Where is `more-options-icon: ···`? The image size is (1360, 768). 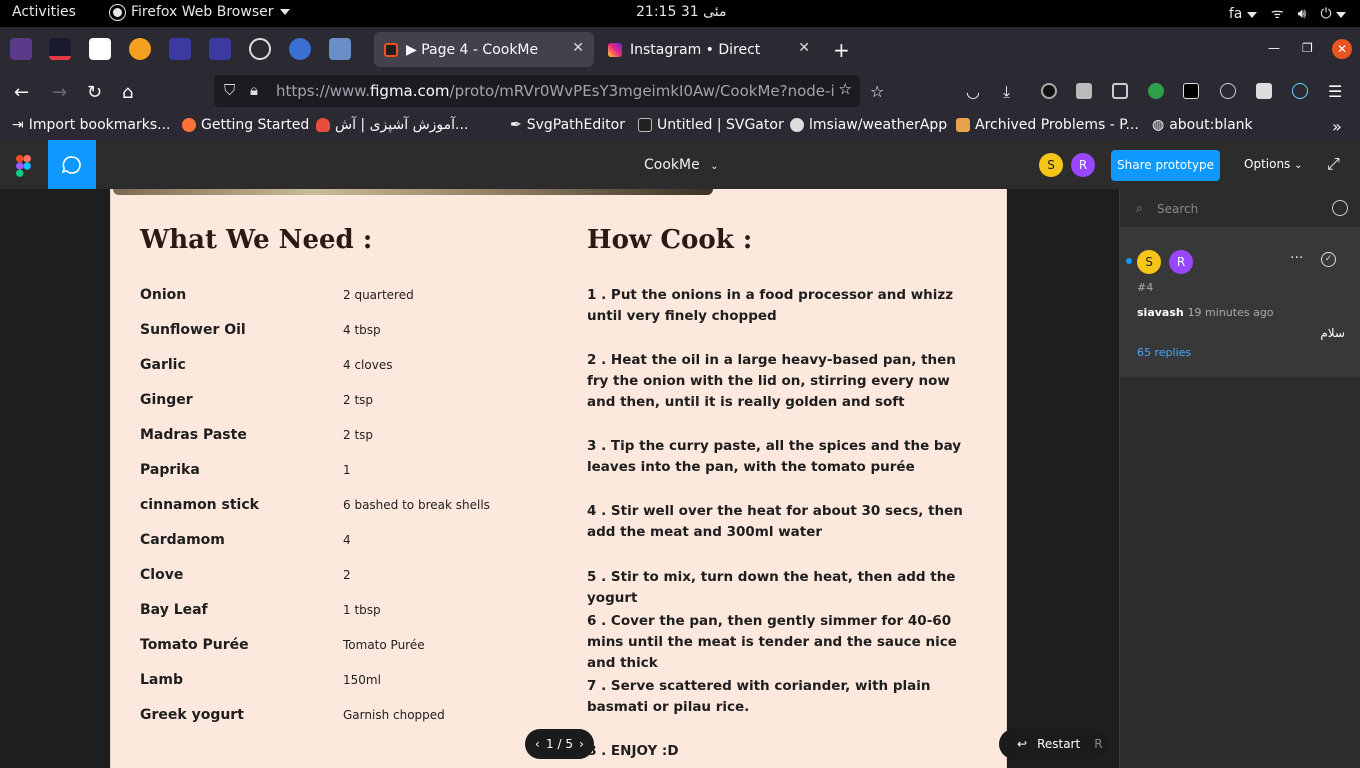
more-options-icon: ··· is located at coordinates (1296, 258).